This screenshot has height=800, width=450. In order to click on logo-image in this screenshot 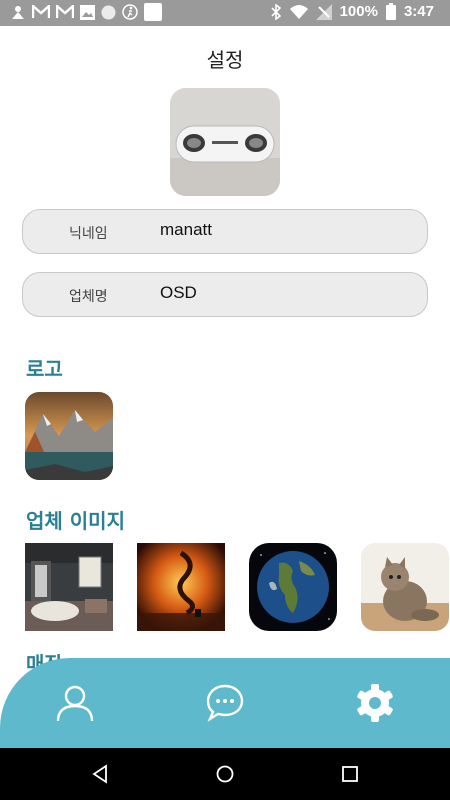, I will do `click(69, 436)`.